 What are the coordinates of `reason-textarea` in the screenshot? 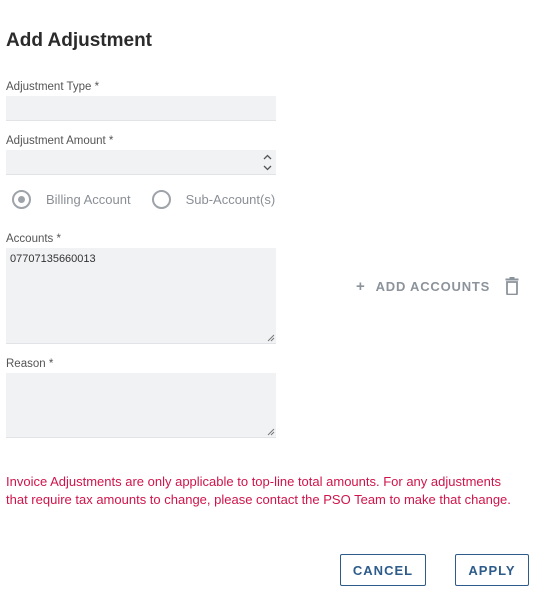 It's located at (141, 405).